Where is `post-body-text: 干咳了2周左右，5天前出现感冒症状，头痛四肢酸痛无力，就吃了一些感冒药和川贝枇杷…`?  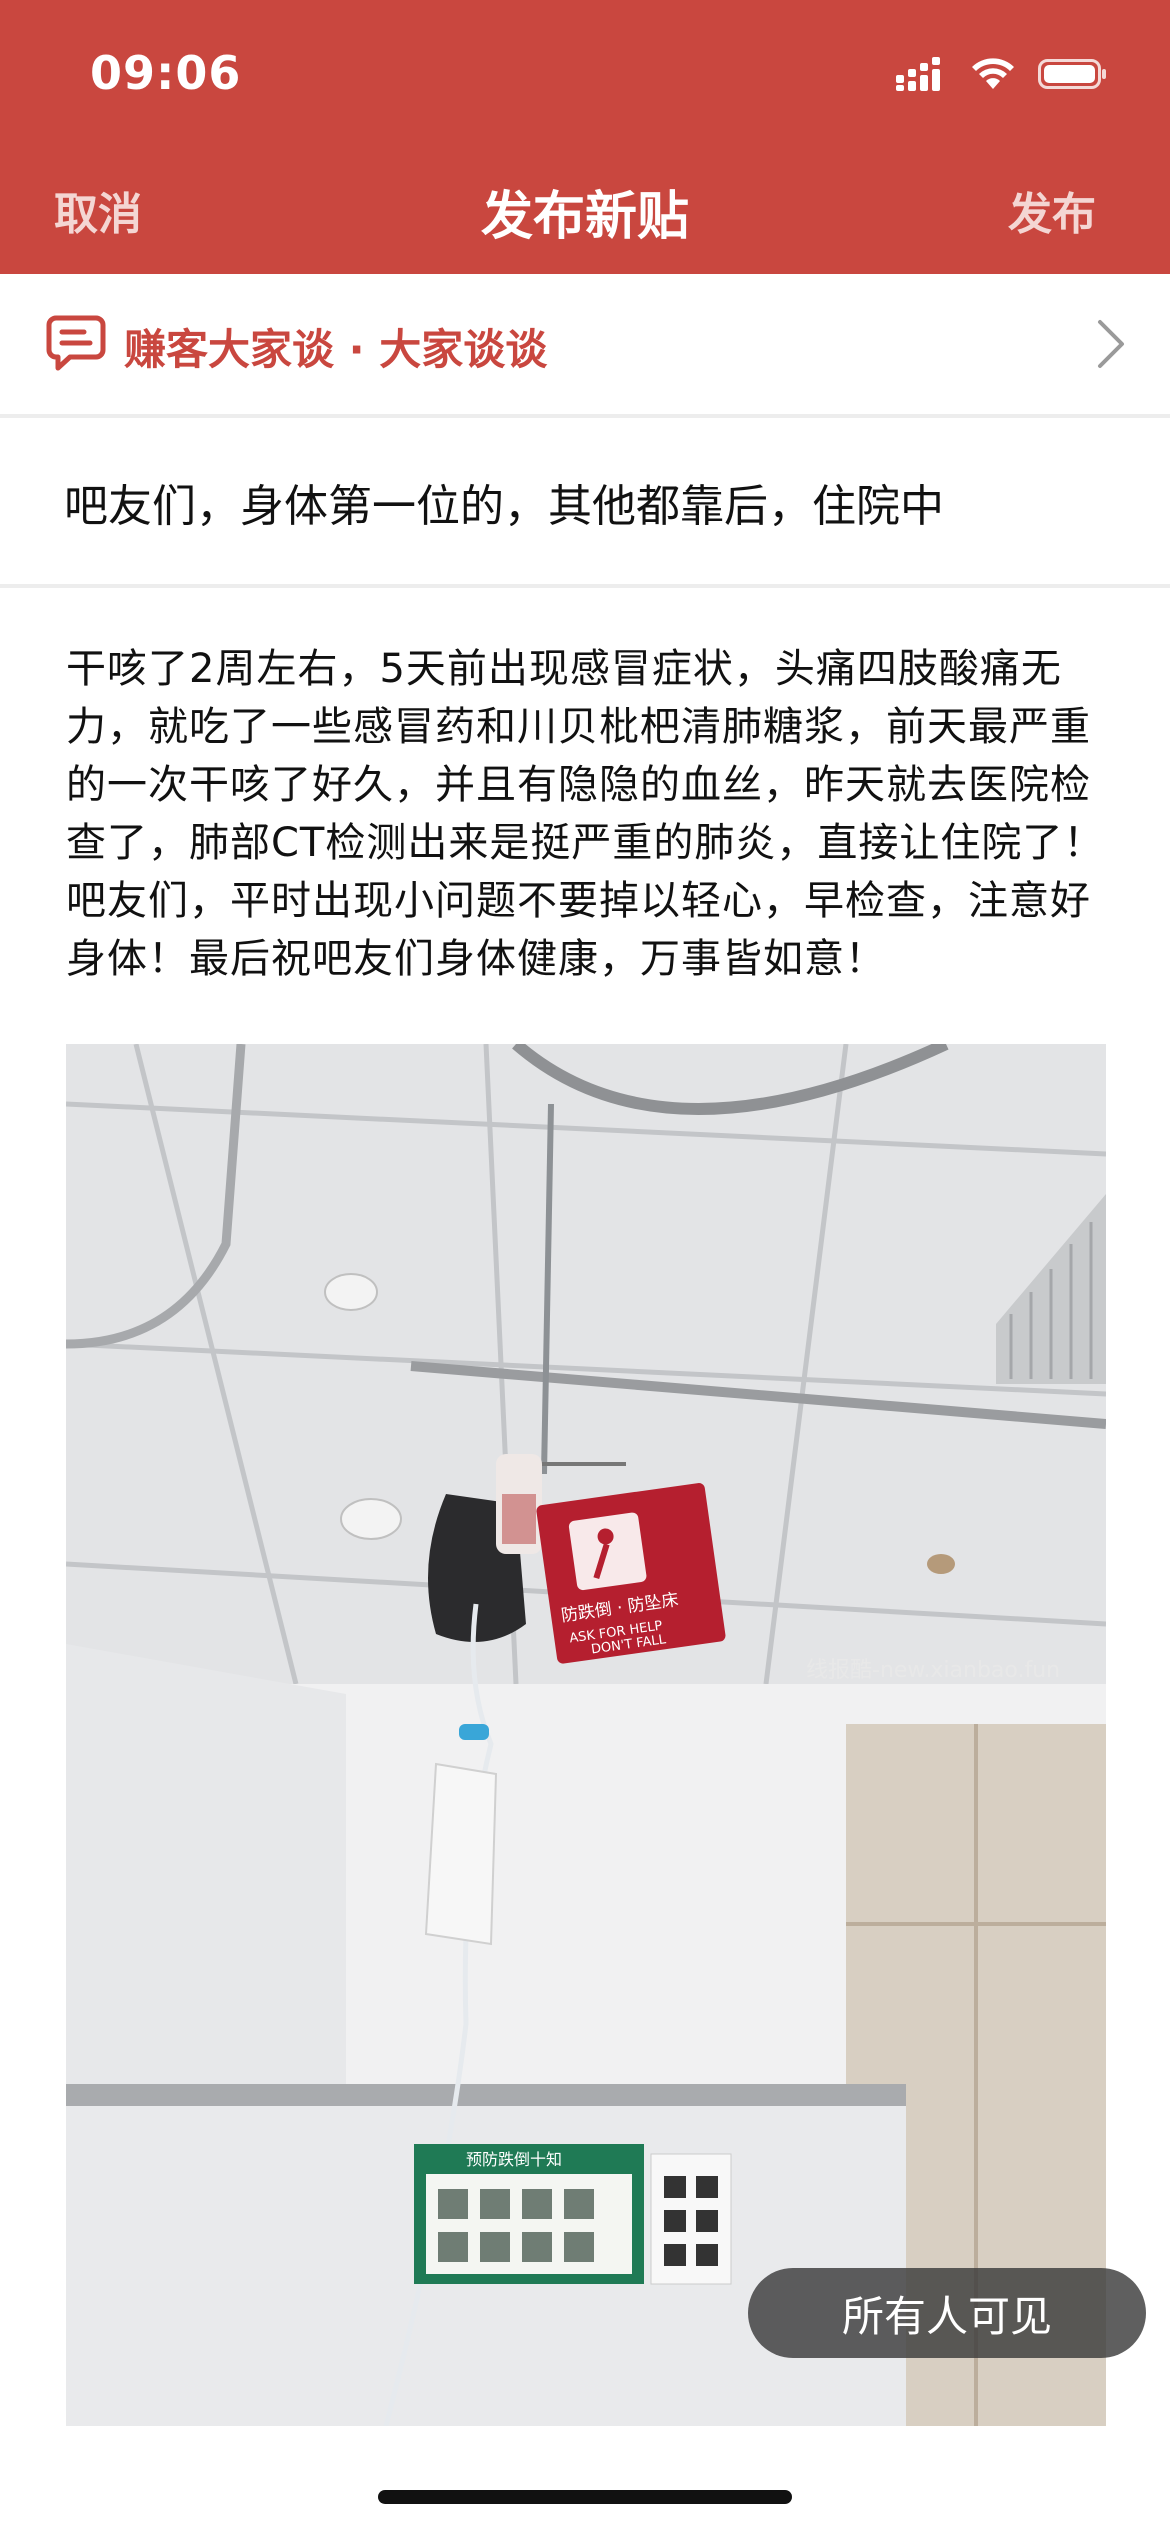 post-body-text: 干咳了2周左右，5天前出现感冒症状，头痛四肢酸痛无力，就吃了一些感冒药和川贝枇杷… is located at coordinates (586, 814).